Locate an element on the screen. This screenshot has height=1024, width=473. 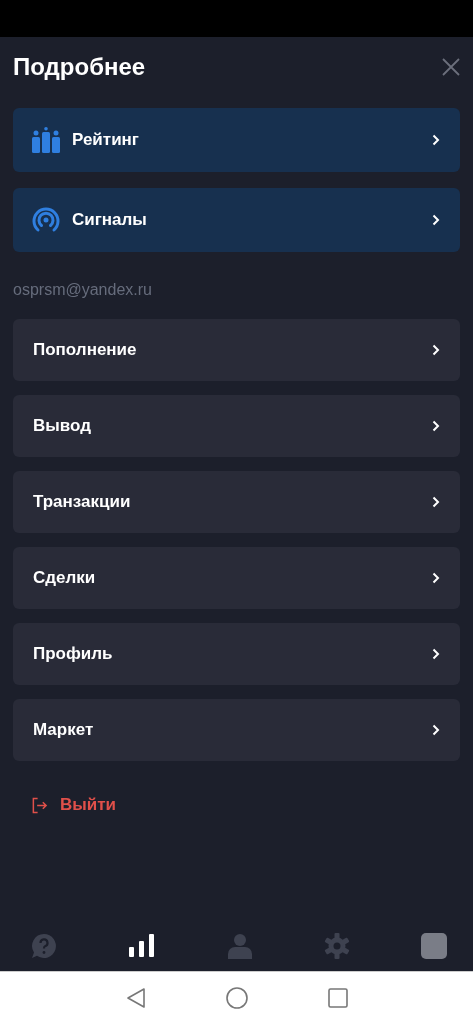
menu-item: Маркет is located at coordinates (236, 730).